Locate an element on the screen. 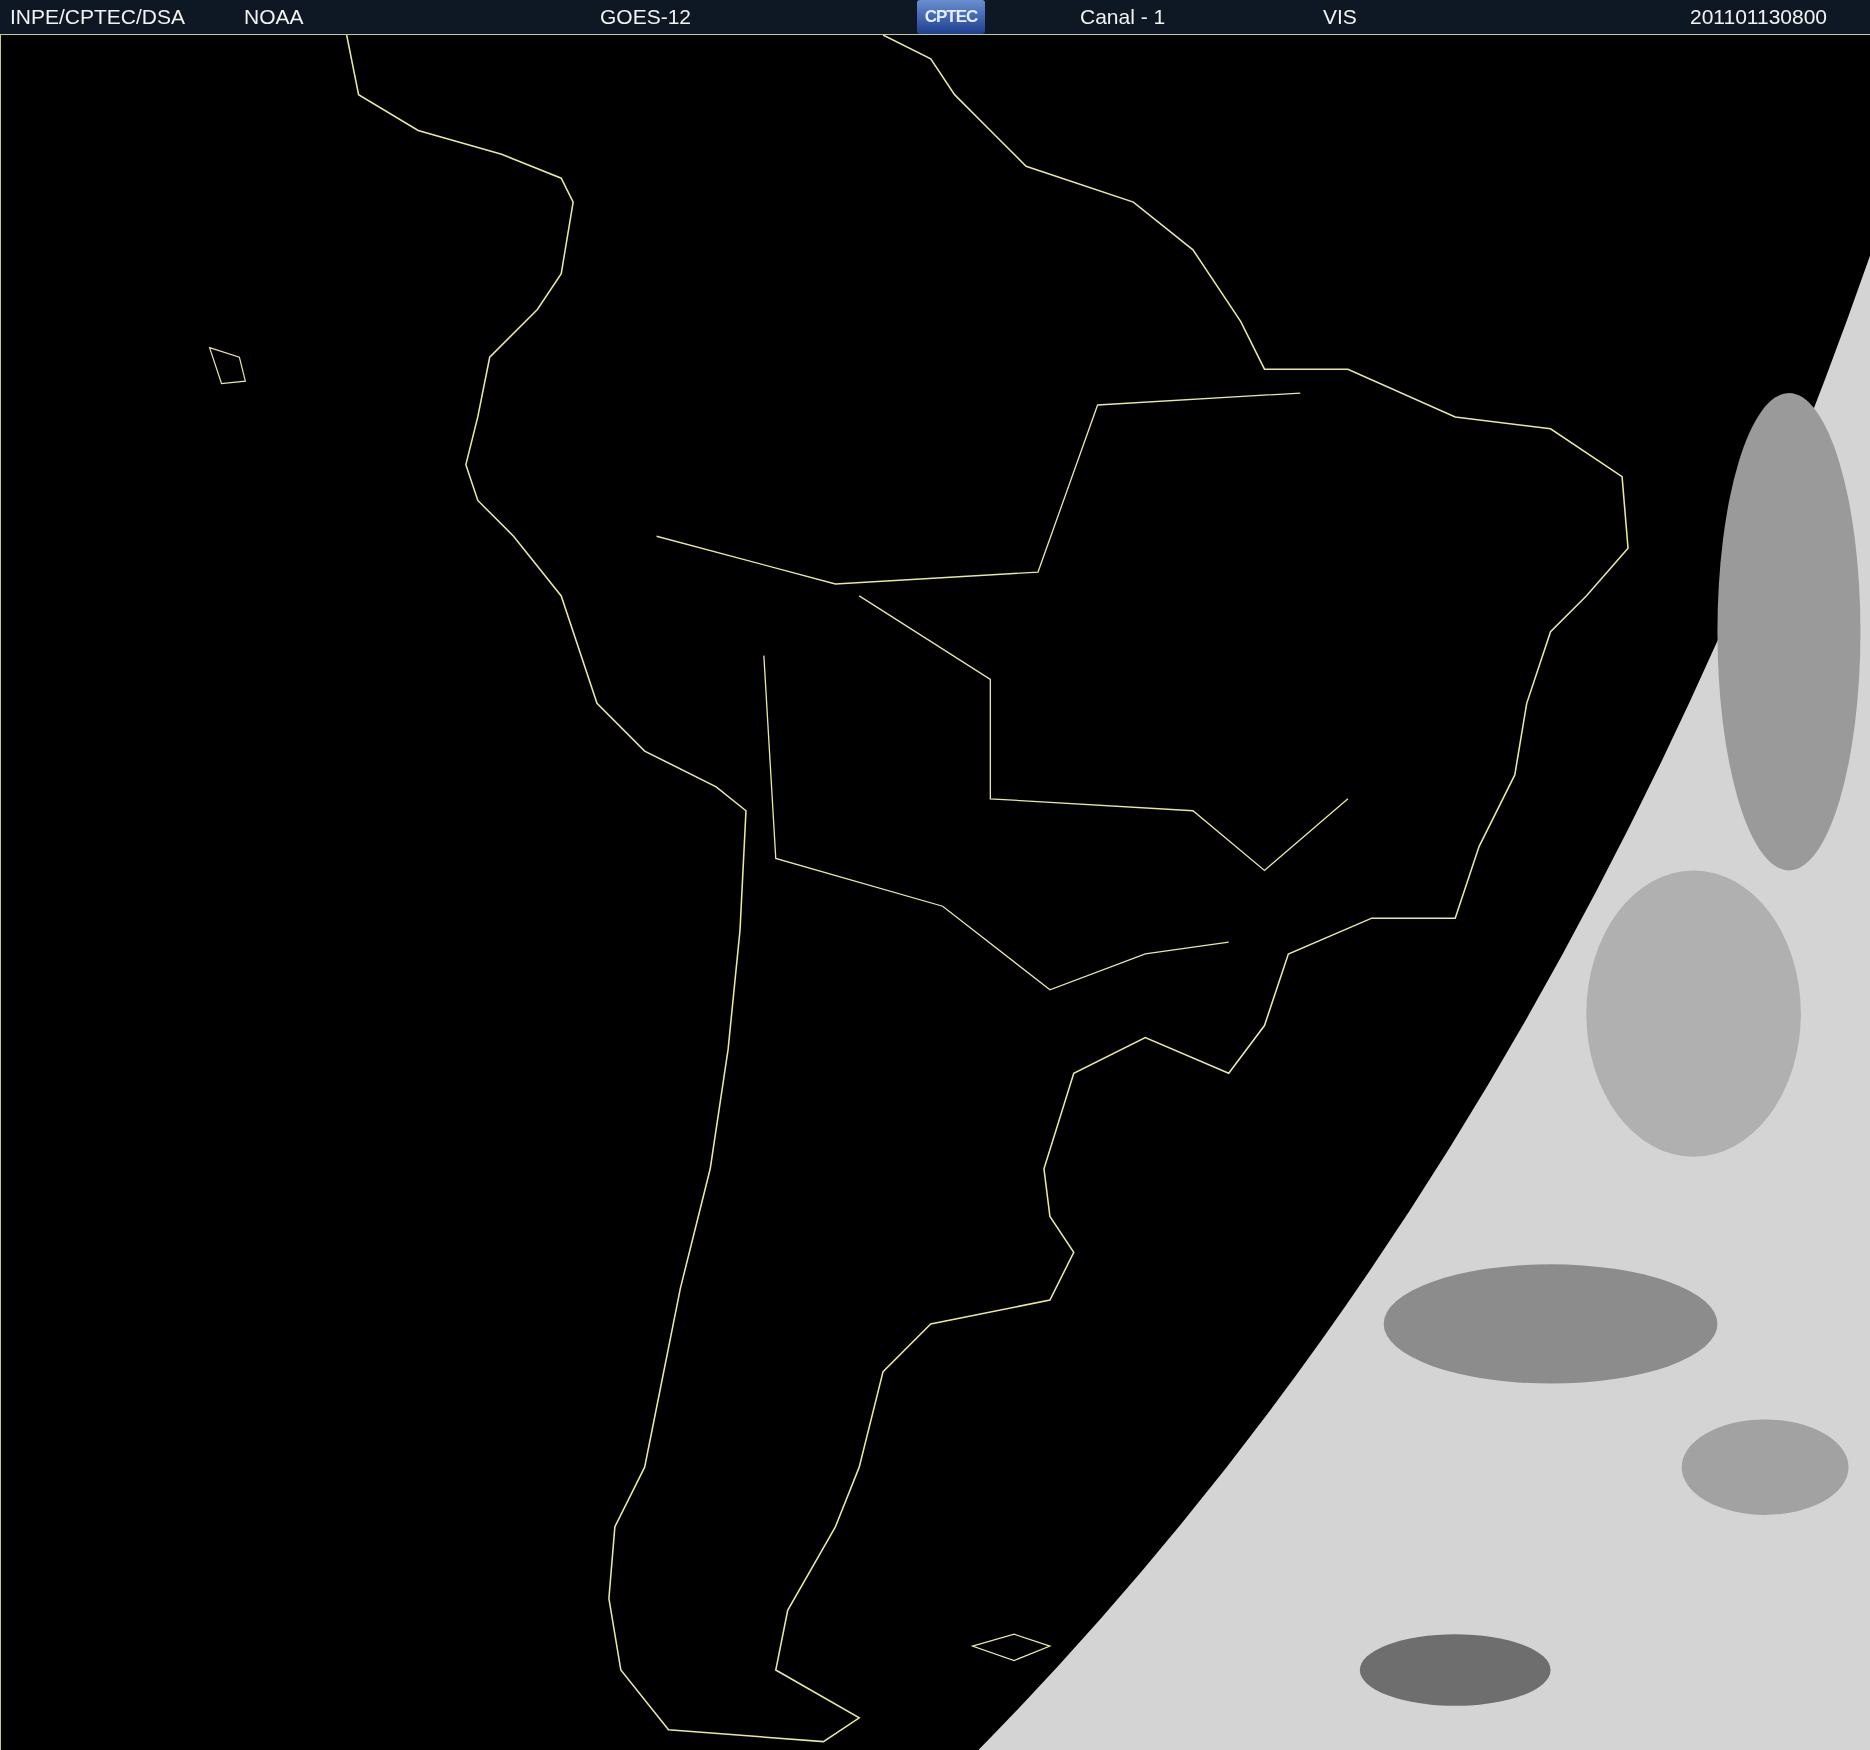  logo: CPTEC is located at coordinates (951, 17).